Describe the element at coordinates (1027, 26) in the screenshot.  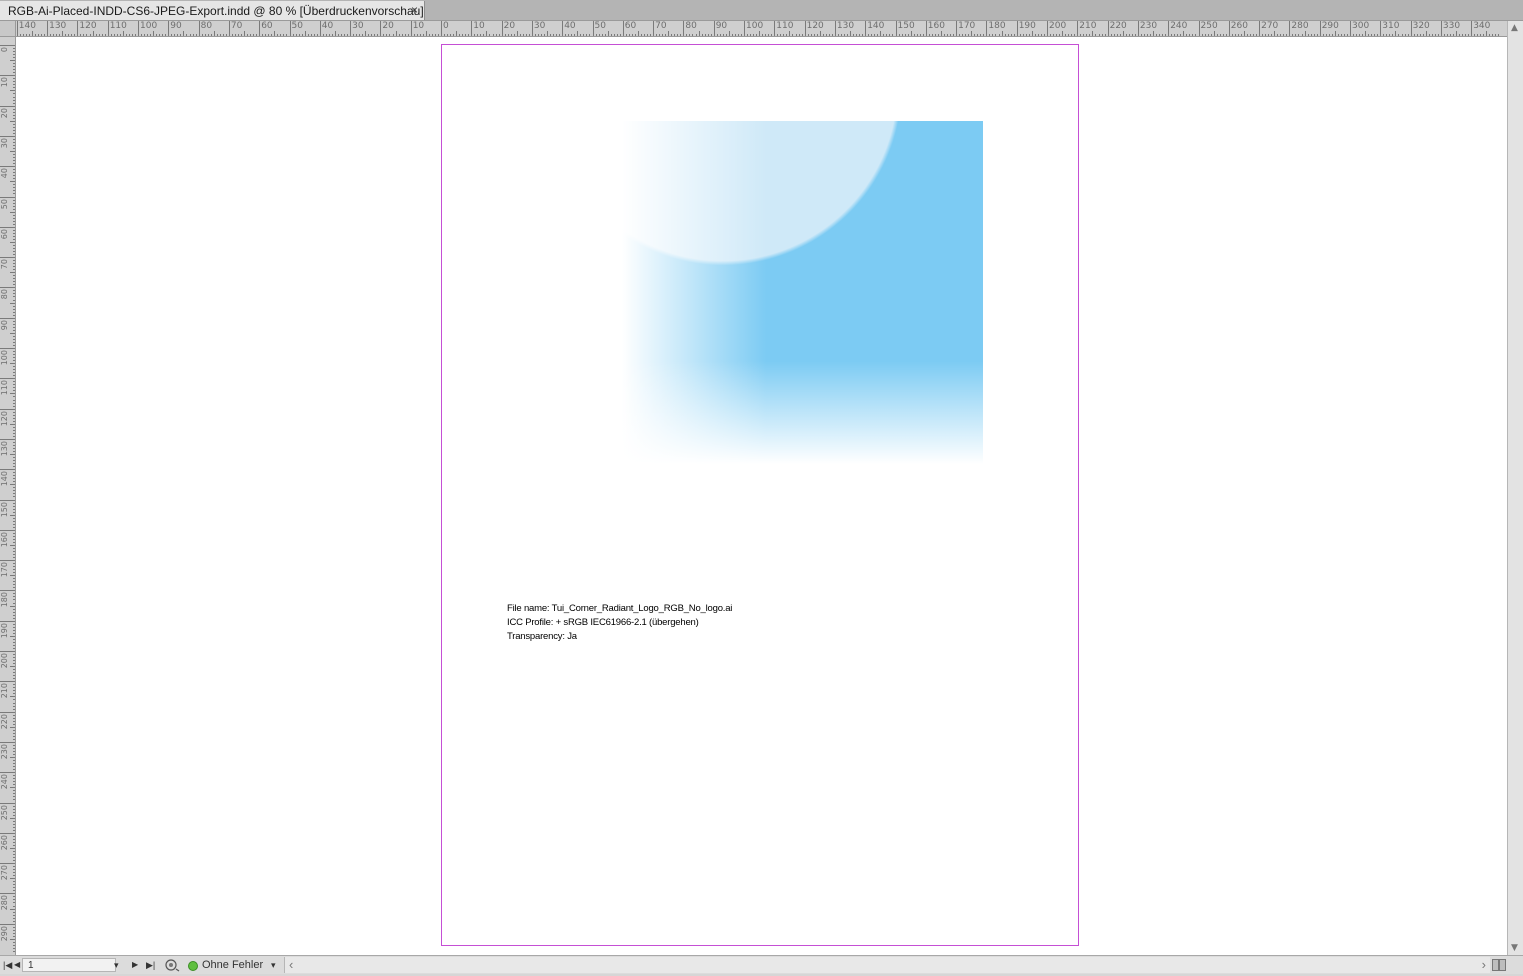
I see `ruler-label: 190` at that location.